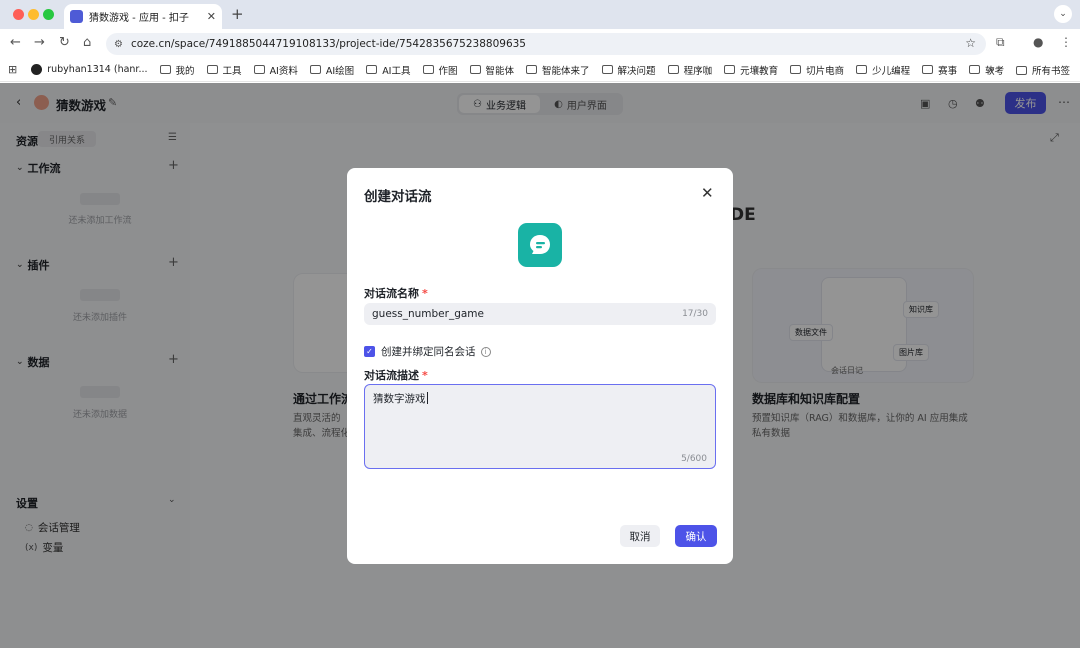 The height and width of the screenshot is (648, 1080). I want to click on desc-label: 对话流描述 *, so click(396, 375).